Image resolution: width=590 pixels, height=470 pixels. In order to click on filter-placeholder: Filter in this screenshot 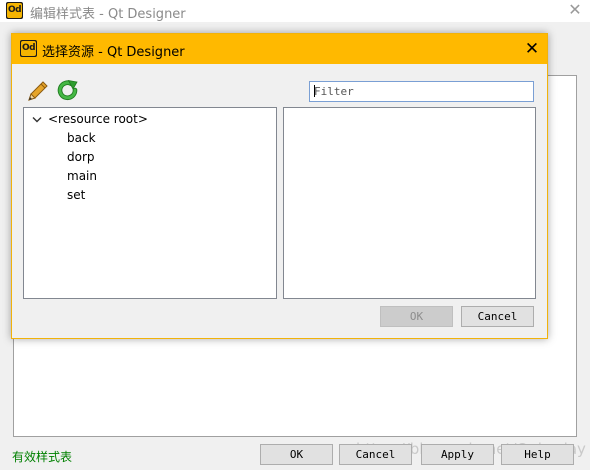, I will do `click(334, 91)`.